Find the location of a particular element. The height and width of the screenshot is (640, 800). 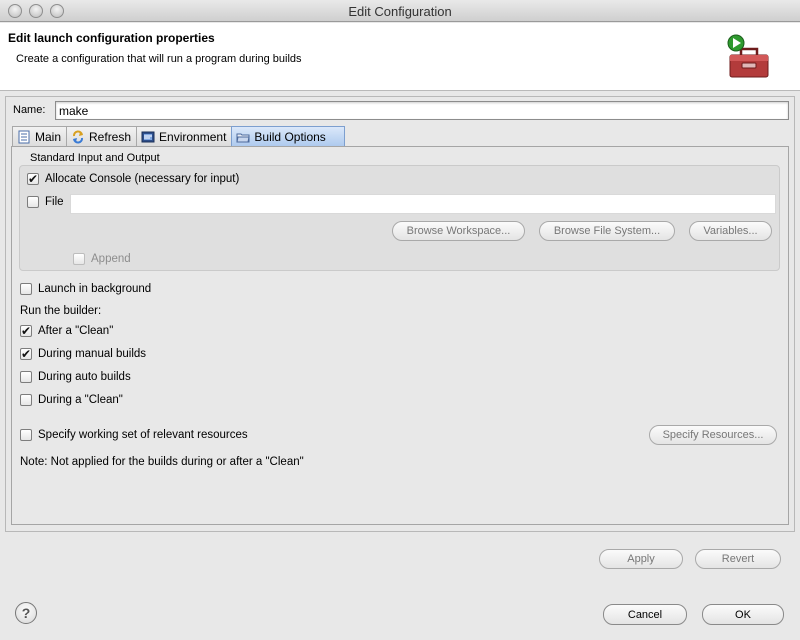

name-label: Name: is located at coordinates (29, 110).